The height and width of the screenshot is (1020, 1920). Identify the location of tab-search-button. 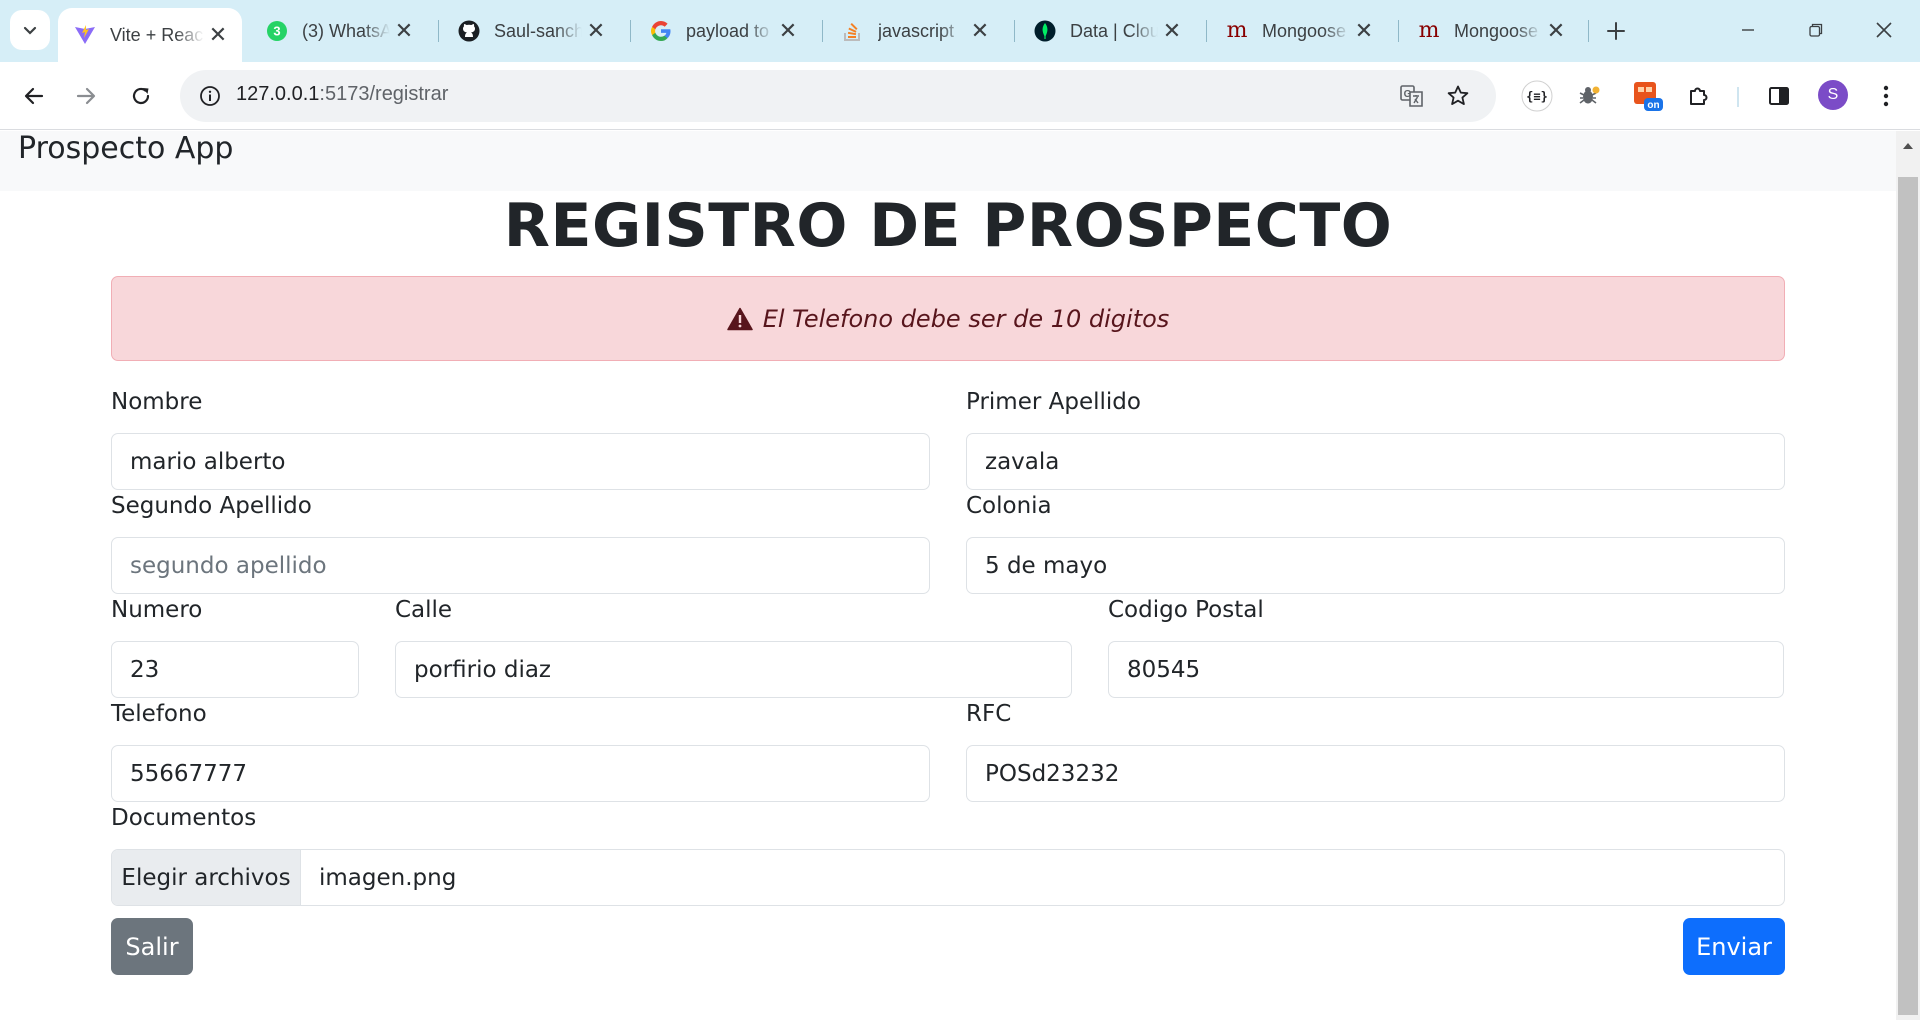
(30, 30).